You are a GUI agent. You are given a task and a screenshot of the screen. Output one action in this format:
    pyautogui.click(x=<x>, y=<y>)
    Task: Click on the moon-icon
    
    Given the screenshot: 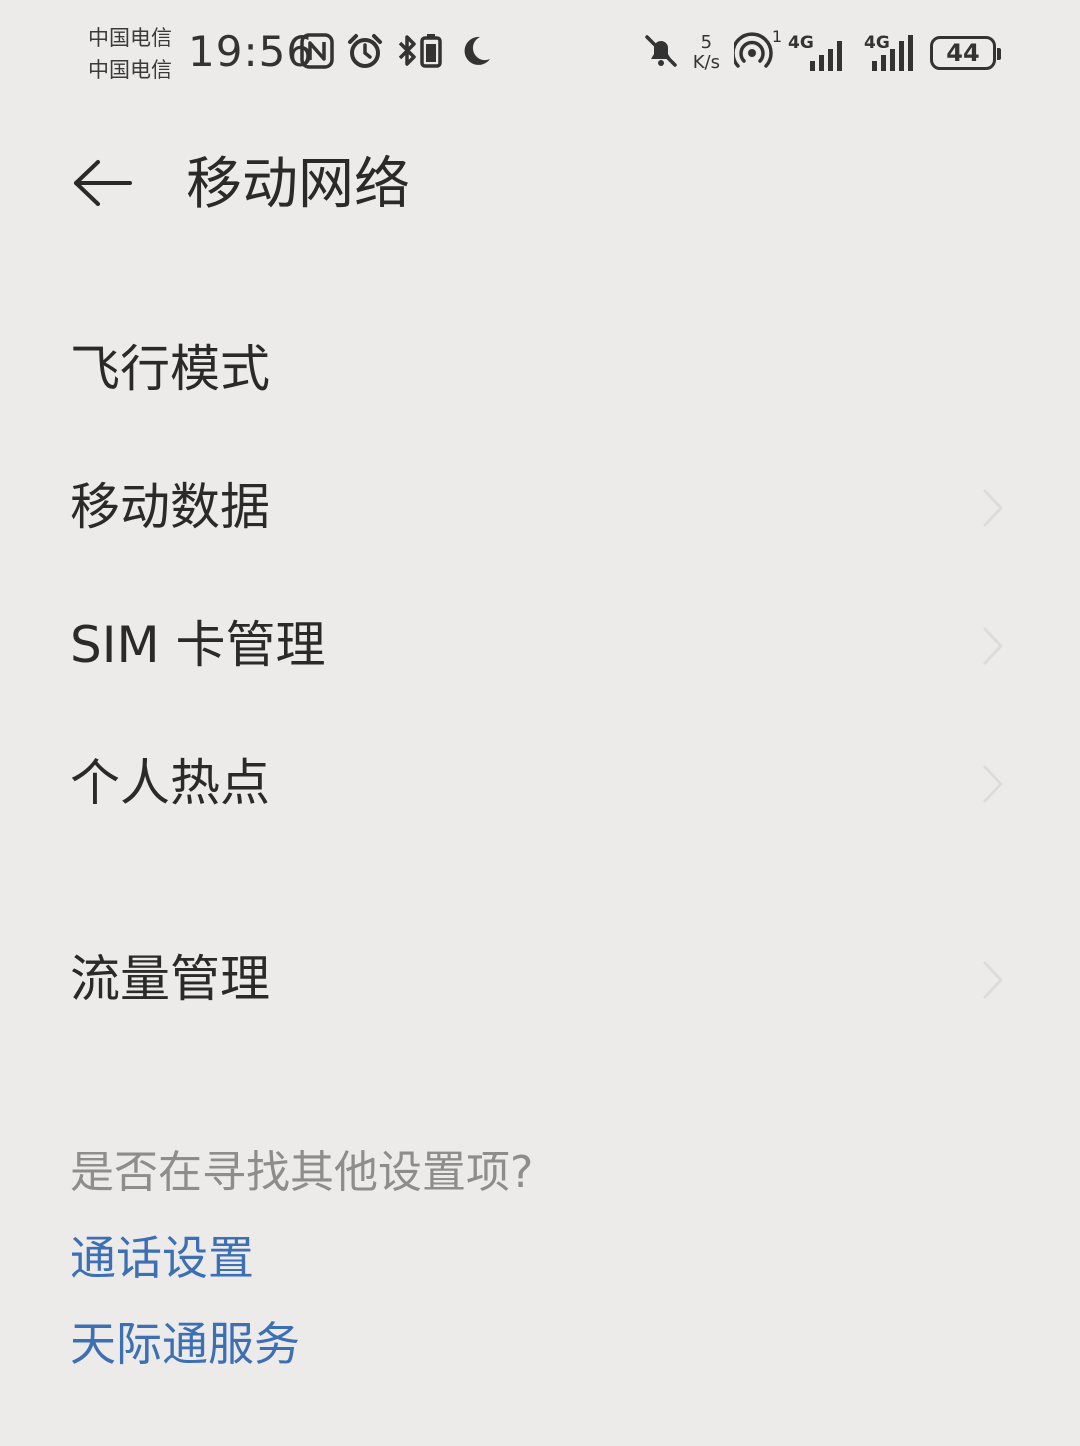 What is the action you would take?
    pyautogui.click(x=475, y=53)
    